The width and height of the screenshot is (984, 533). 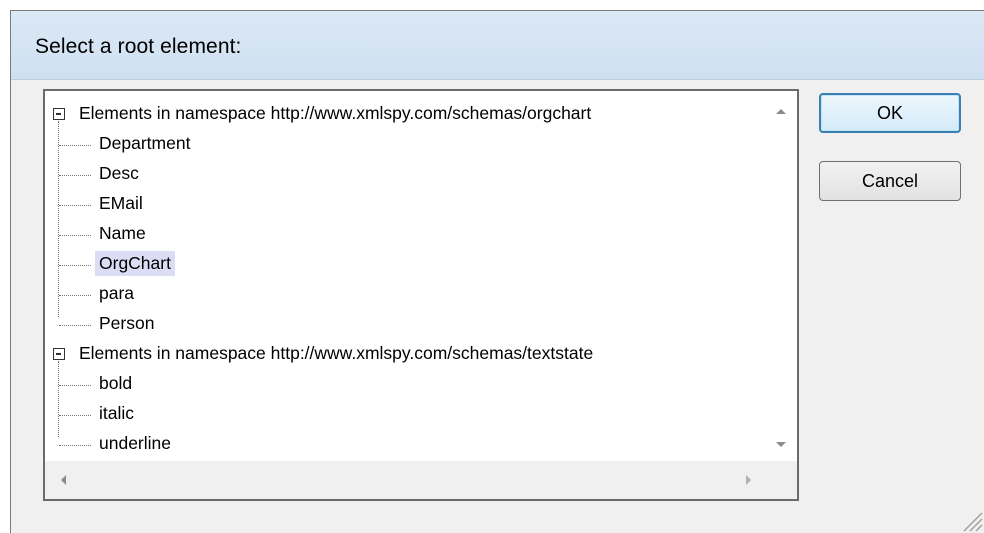 I want to click on tree-item-label: italic, so click(x=117, y=413).